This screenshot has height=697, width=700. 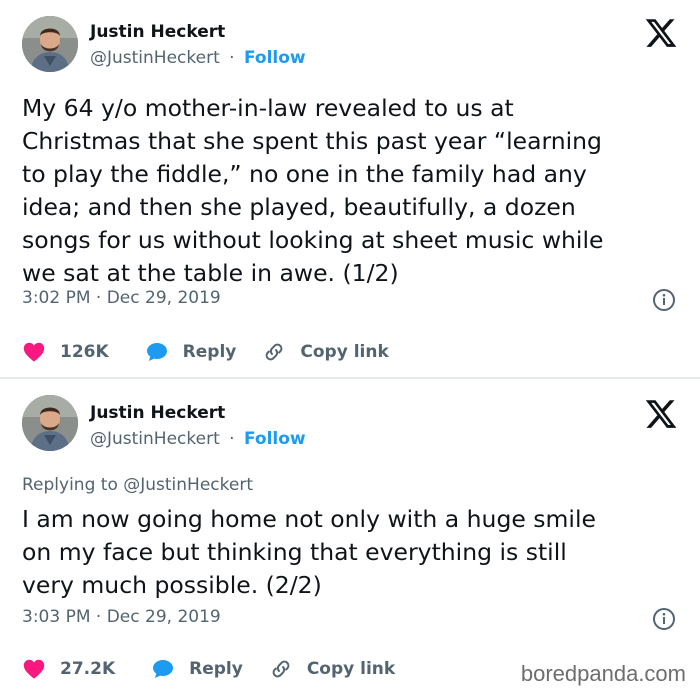 What do you see at coordinates (137, 485) in the screenshot?
I see `replying-to: Replying to @JustinHeckert` at bounding box center [137, 485].